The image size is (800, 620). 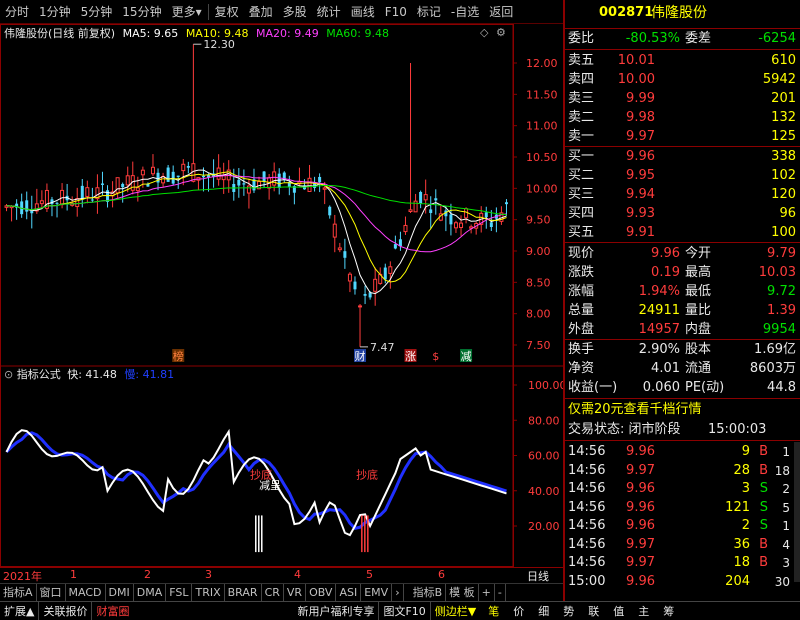 What do you see at coordinates (618, 611) in the screenshot?
I see `nav-value-button: 值` at bounding box center [618, 611].